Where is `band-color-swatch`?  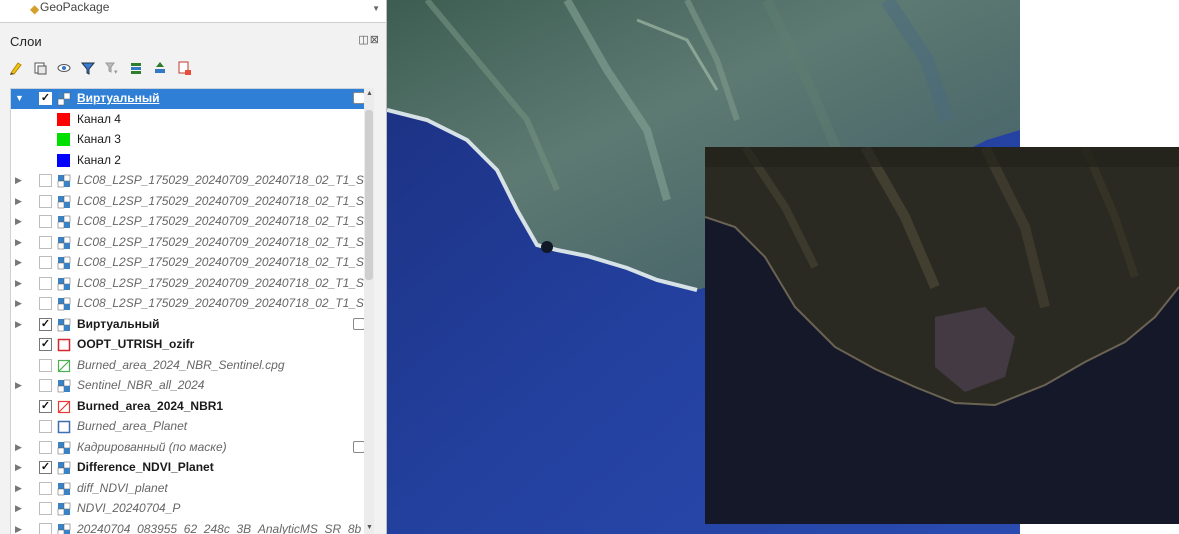 band-color-swatch is located at coordinates (63, 119).